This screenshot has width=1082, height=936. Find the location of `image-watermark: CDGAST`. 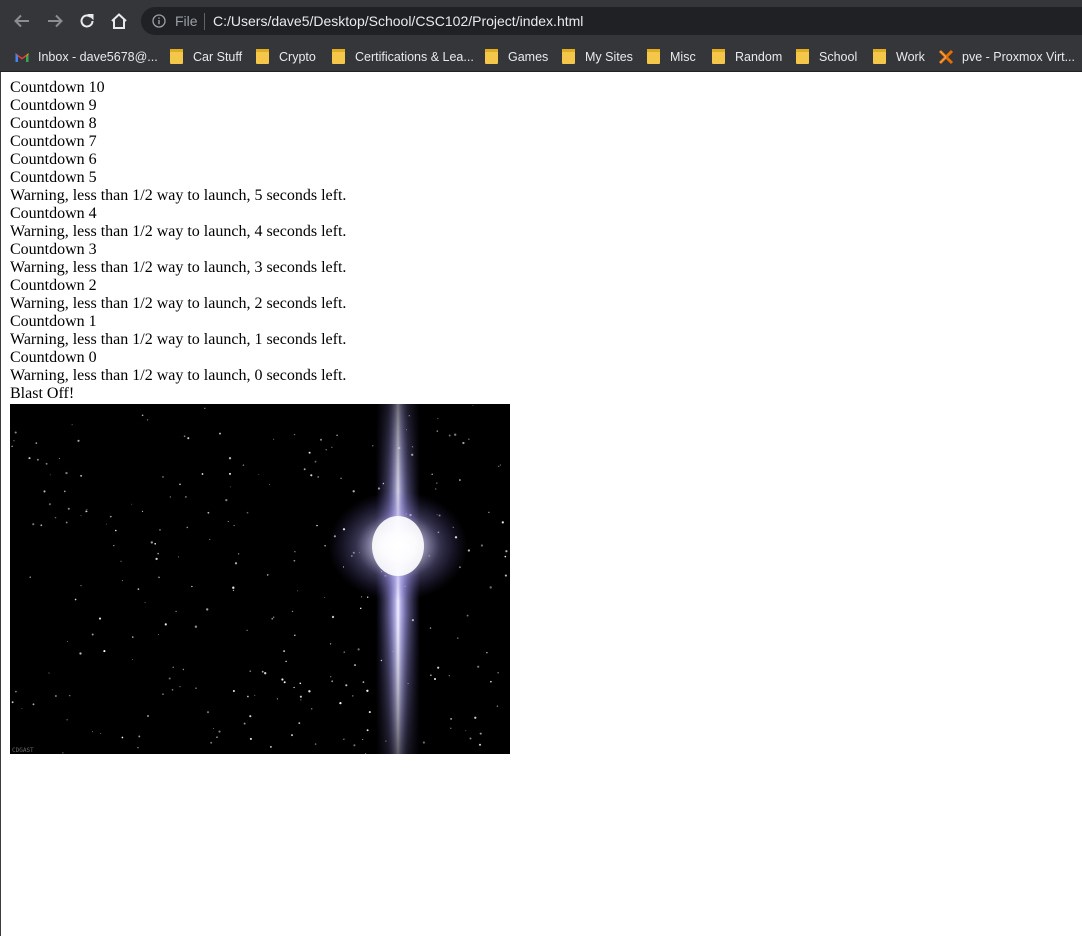

image-watermark: CDGAST is located at coordinates (23, 750).